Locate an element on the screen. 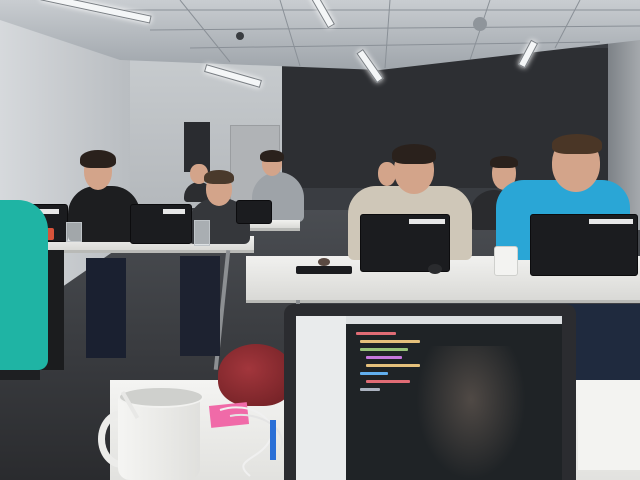 The image size is (640, 480). code-editor-screen is located at coordinates (429, 398).